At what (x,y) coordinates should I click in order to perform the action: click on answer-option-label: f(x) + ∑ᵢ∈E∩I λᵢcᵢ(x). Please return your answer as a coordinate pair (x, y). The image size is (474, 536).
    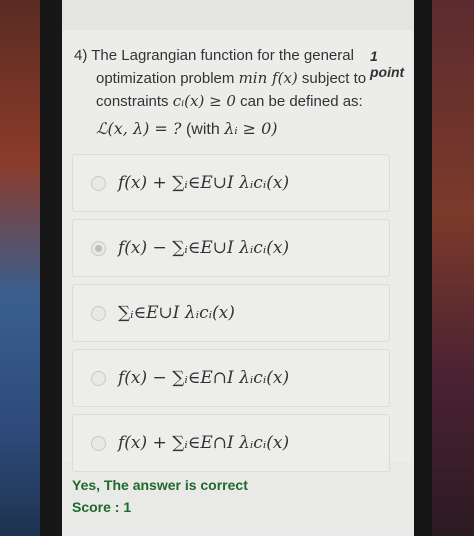
    Looking at the image, I should click on (204, 443).